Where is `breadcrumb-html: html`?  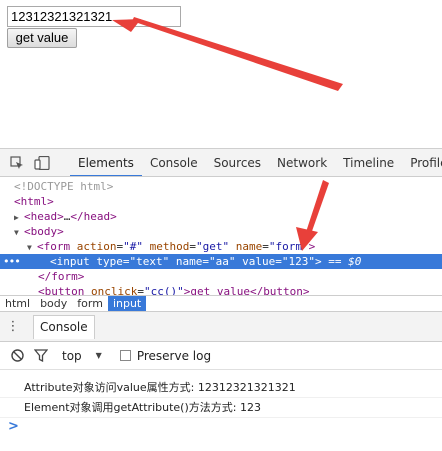 breadcrumb-html: html is located at coordinates (17, 303).